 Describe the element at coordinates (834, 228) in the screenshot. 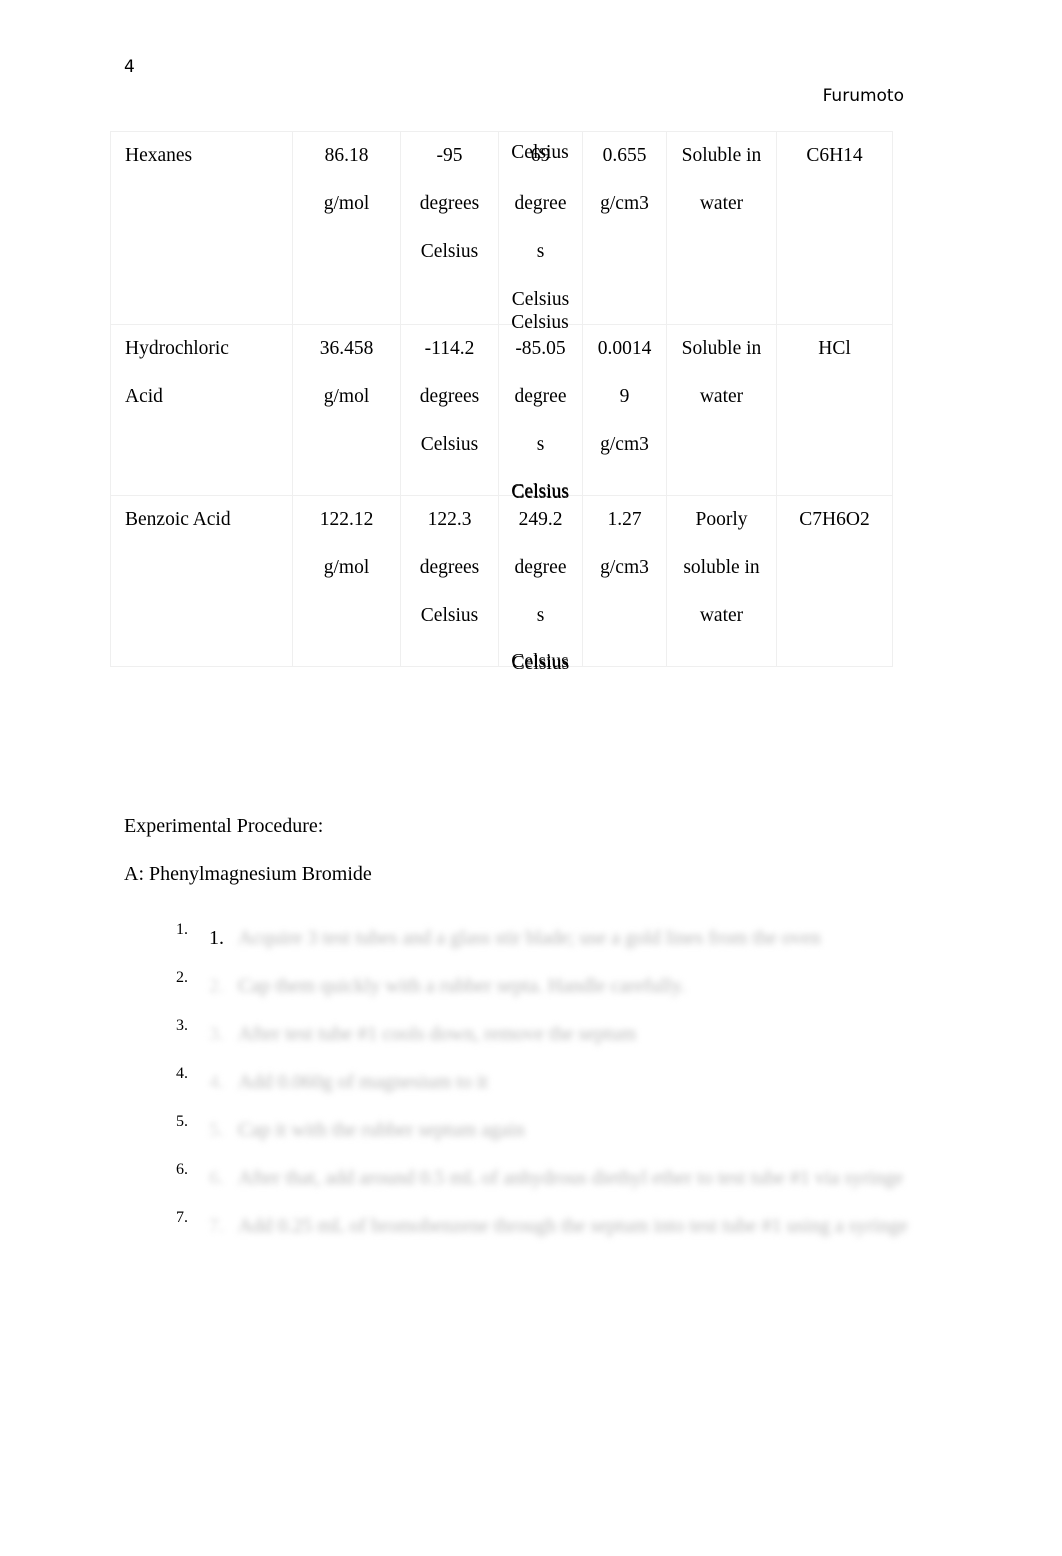

I see `cell-formula: C6H14` at that location.